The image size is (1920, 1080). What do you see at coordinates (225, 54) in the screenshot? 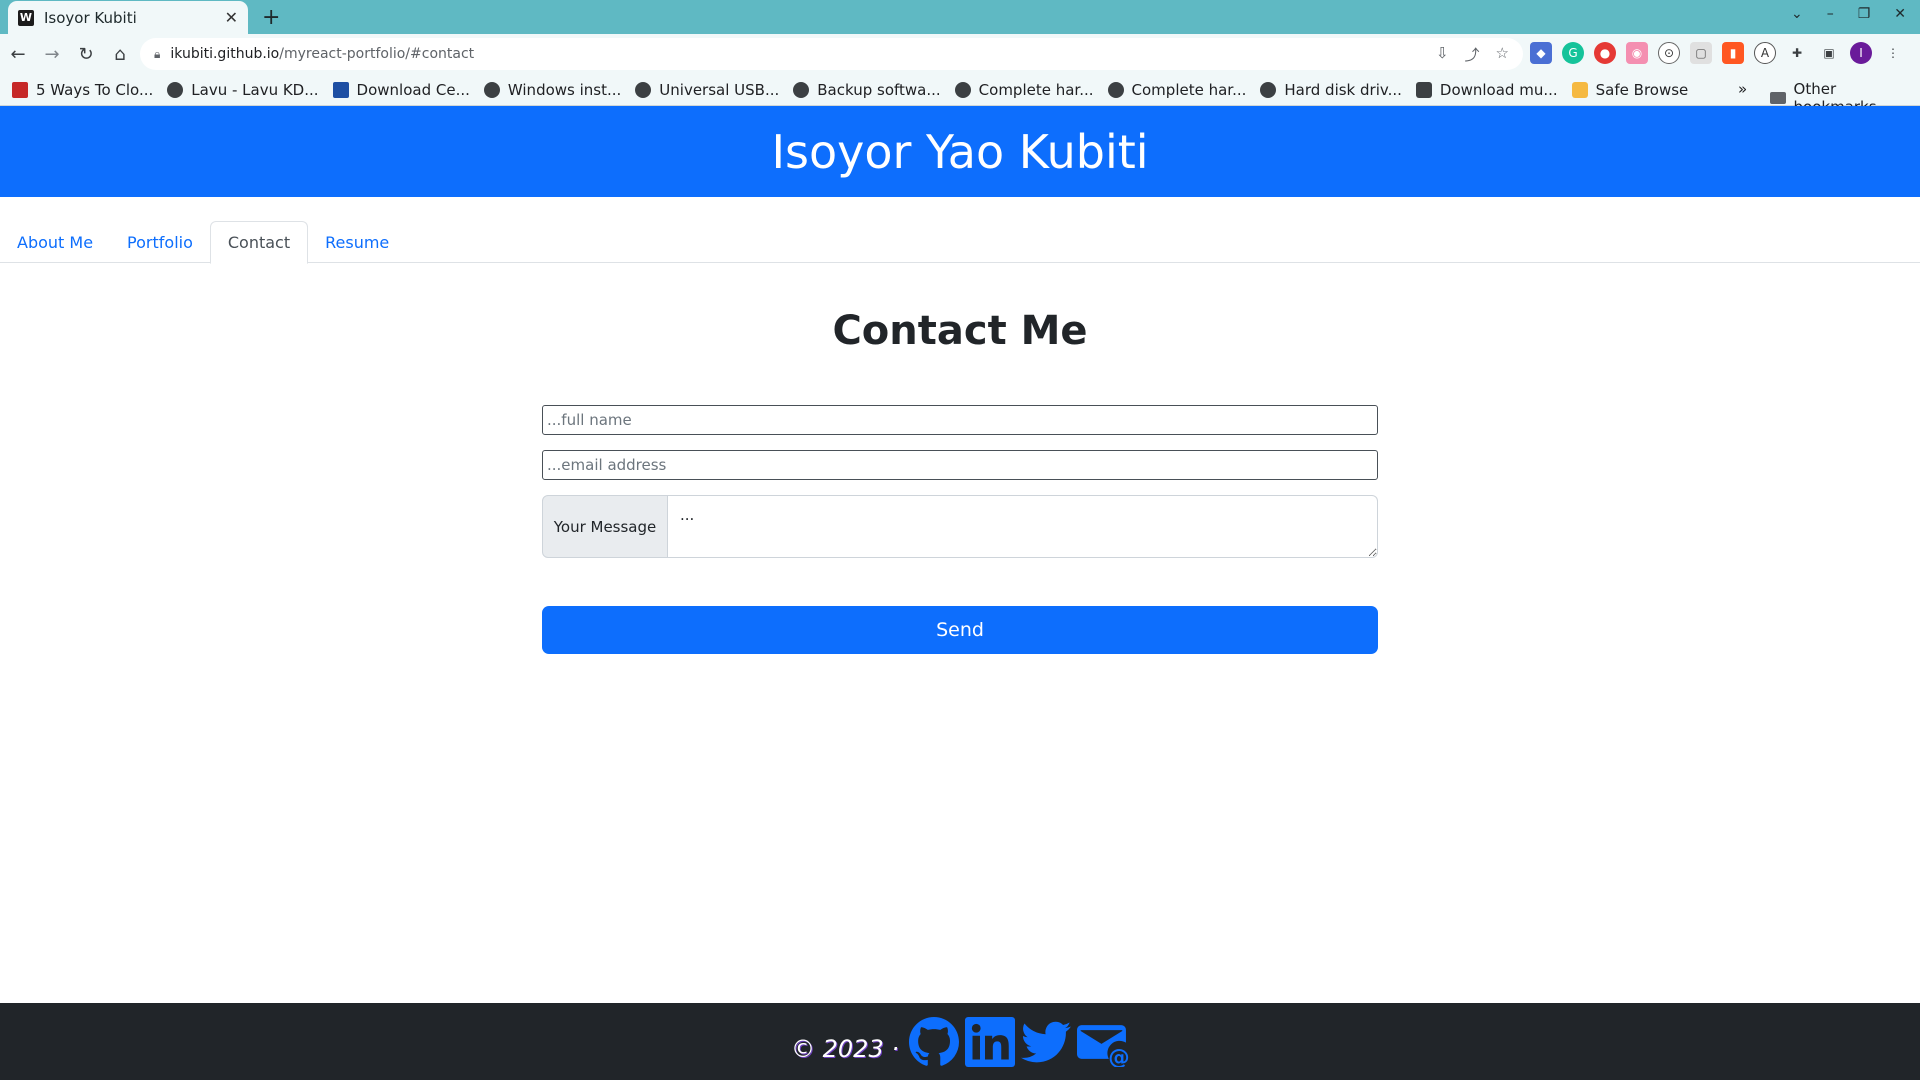
I see `url-host: ikubiti.github.io` at bounding box center [225, 54].